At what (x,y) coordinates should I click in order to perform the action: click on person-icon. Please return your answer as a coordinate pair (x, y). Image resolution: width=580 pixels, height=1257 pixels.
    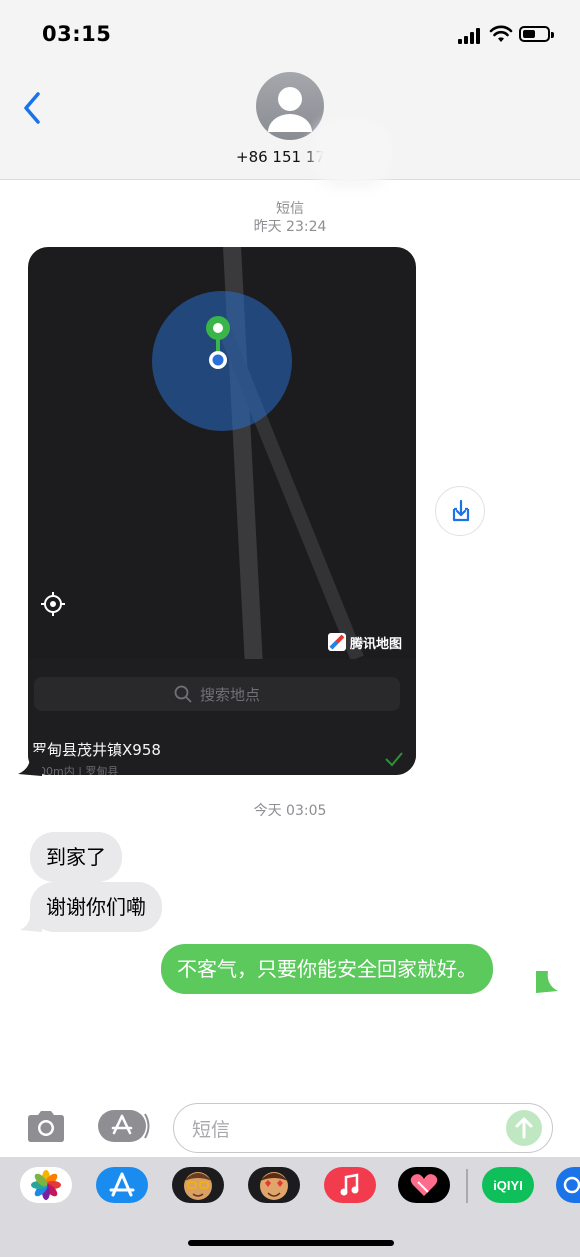
    Looking at the image, I should click on (290, 109).